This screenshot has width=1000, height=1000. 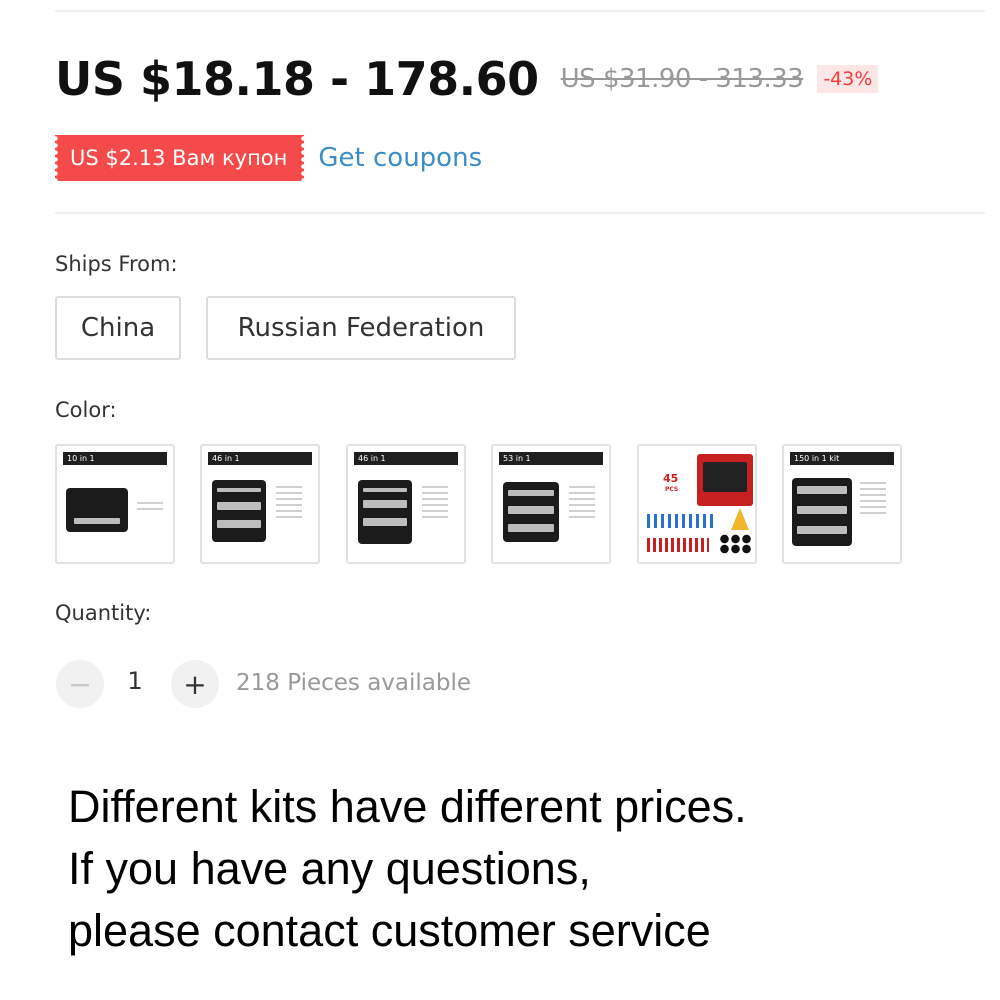 What do you see at coordinates (179, 158) in the screenshot?
I see `coupon-badge: US $2.13 Вам купон` at bounding box center [179, 158].